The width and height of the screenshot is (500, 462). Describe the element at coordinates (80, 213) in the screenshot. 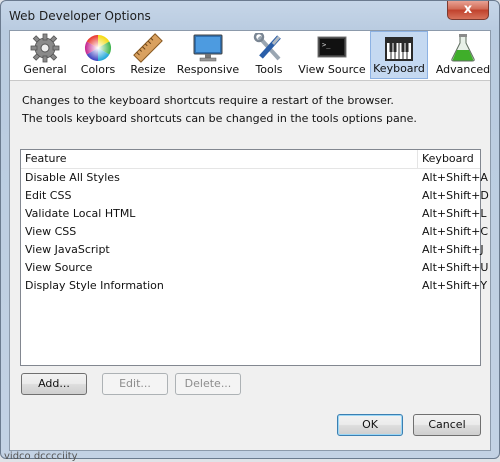

I see `feature-cell: Validate Local HTML` at that location.